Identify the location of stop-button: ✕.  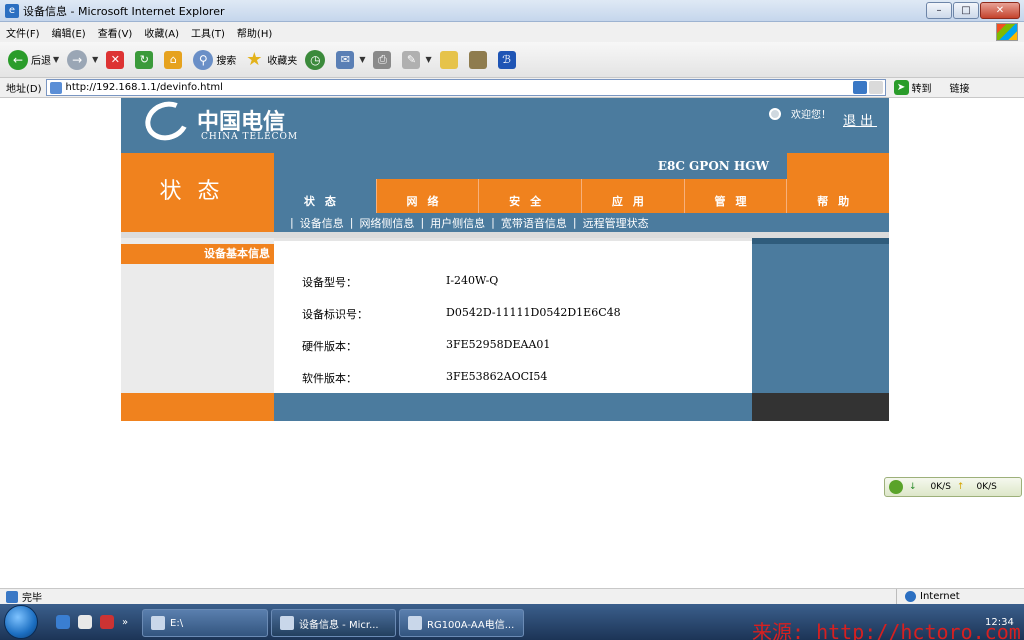
(116, 59).